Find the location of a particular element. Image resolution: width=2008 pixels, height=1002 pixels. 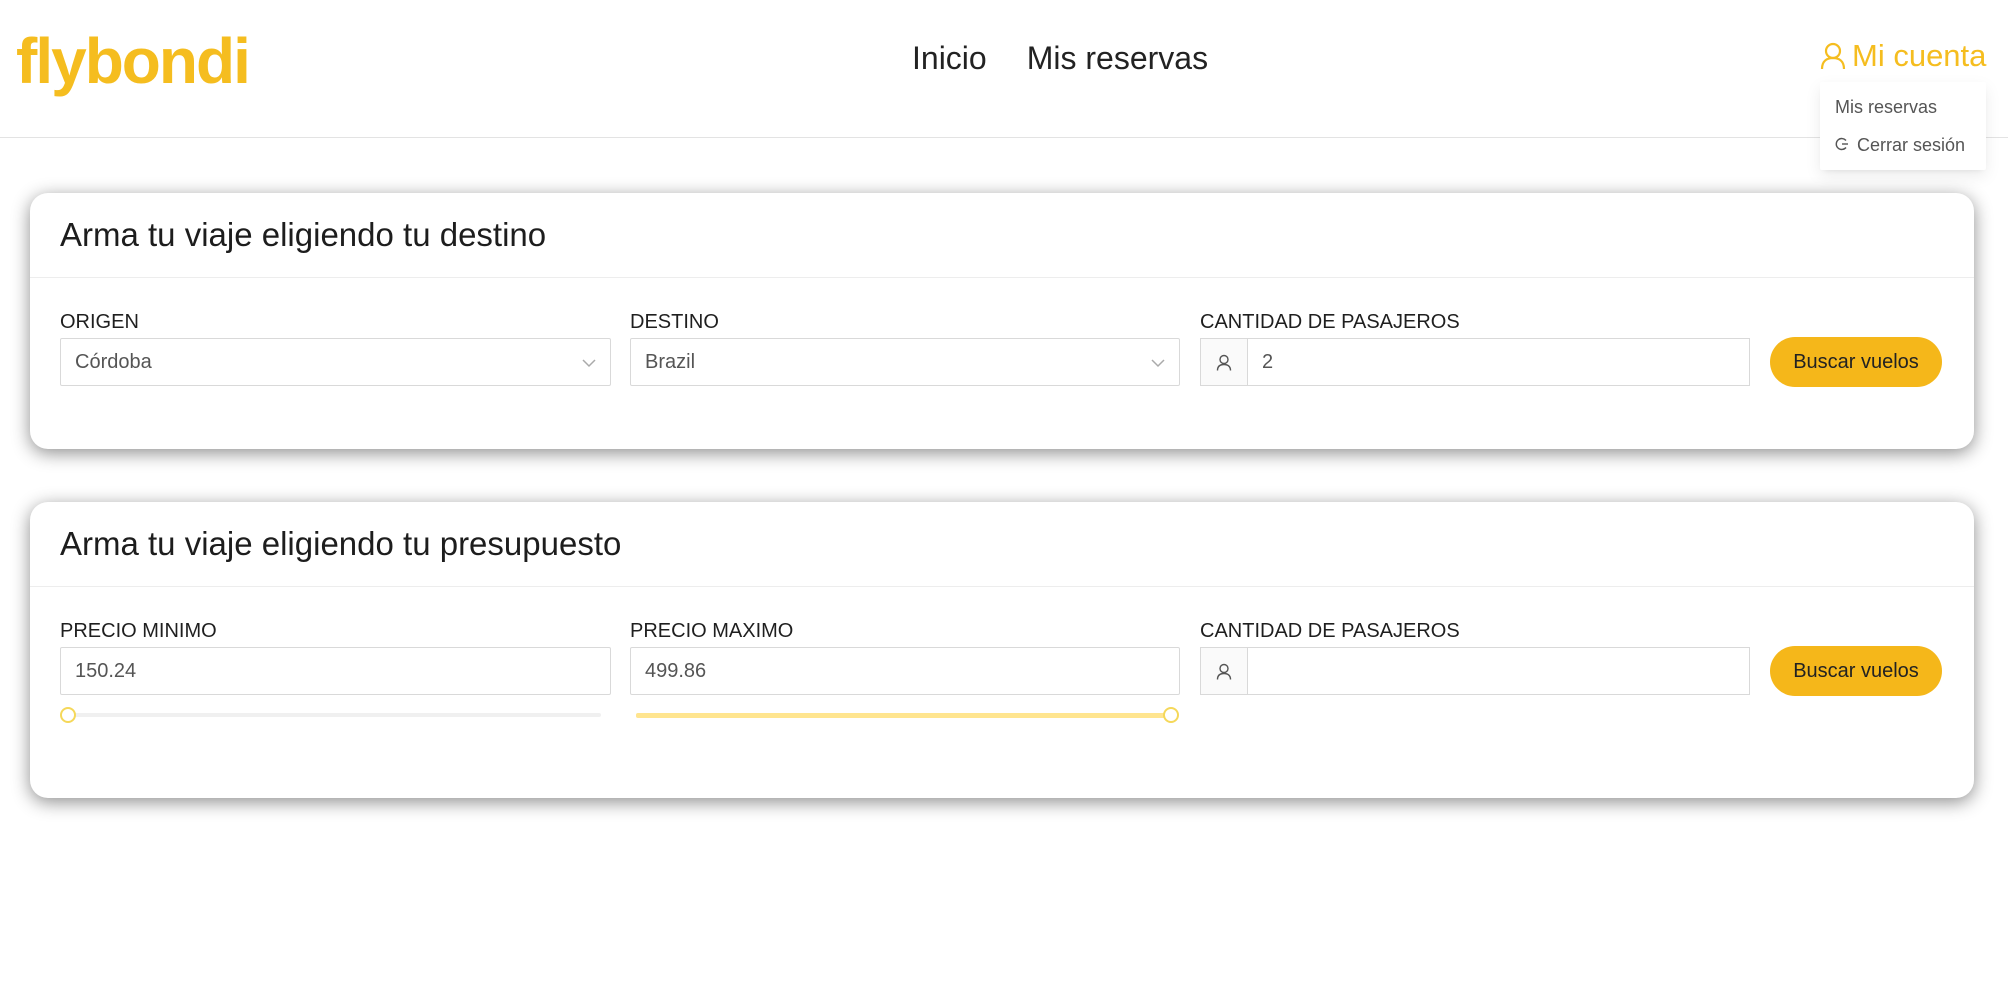

card-title: Arma tu viaje eligiendo tu presupuesto is located at coordinates (341, 543).